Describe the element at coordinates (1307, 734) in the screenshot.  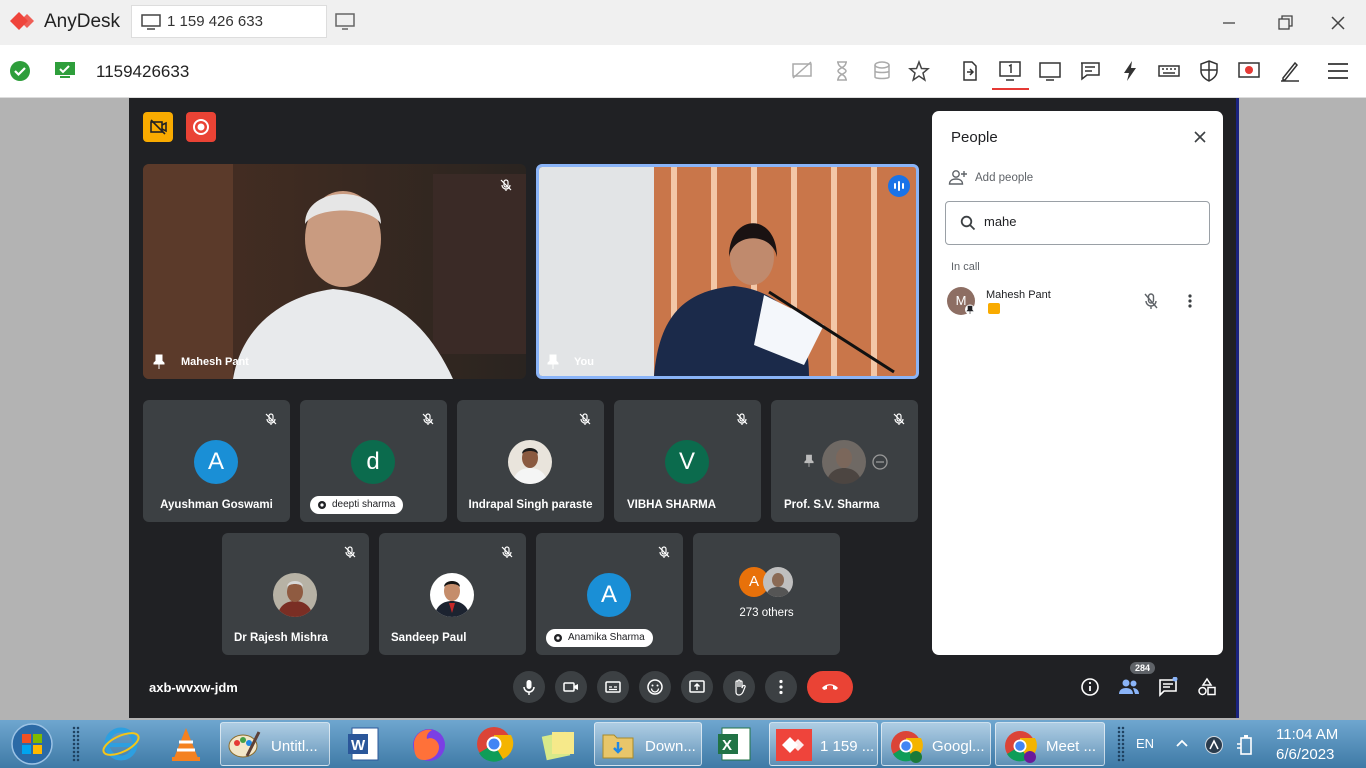
I see `clock-time: 11:04 AM` at that location.